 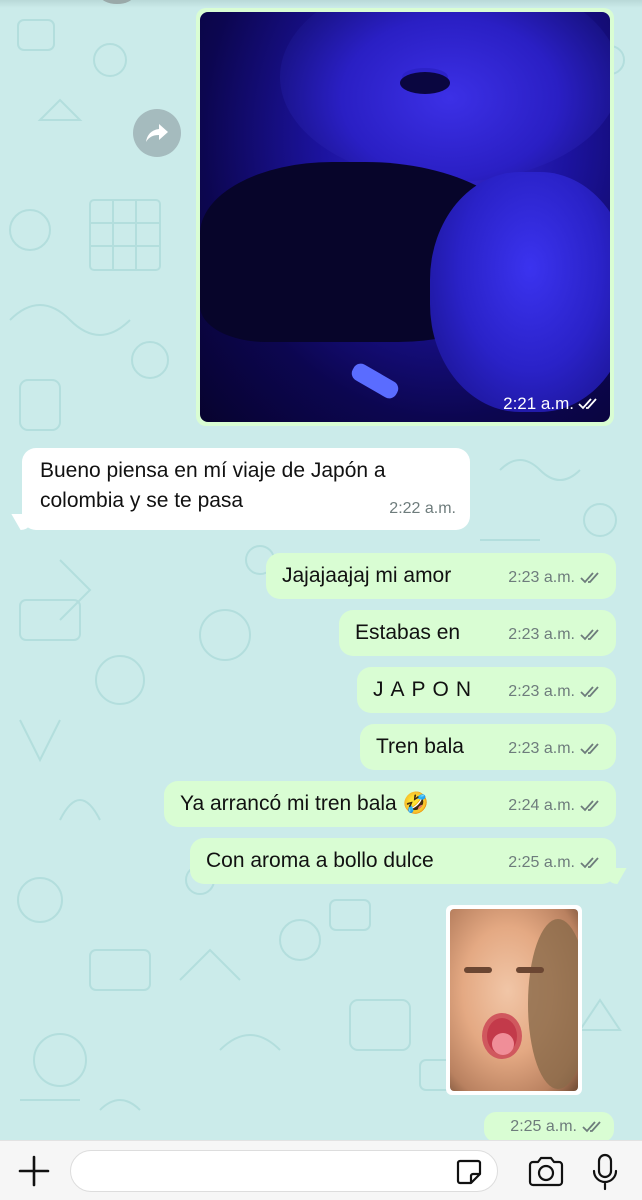 I want to click on attach-button, so click(x=34, y=1171).